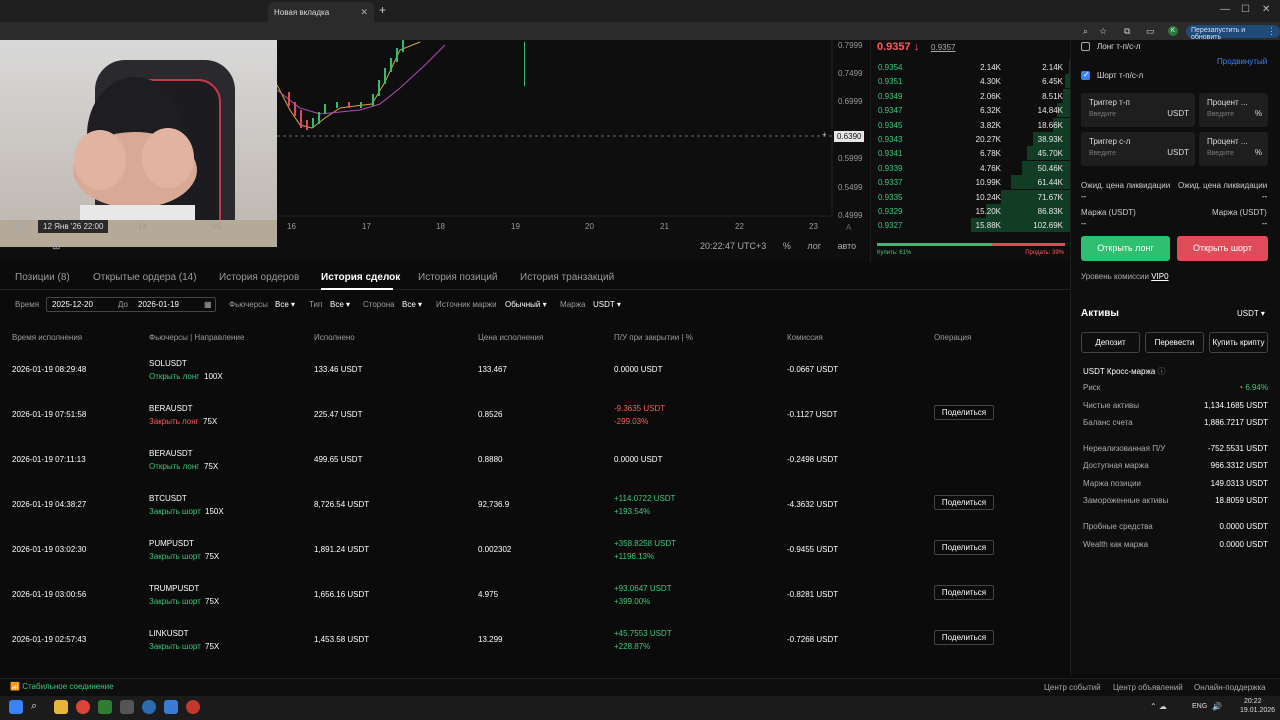  What do you see at coordinates (971, 124) in the screenshot?
I see `order-book-row: 0.9345 3.82K 18.66K` at bounding box center [971, 124].